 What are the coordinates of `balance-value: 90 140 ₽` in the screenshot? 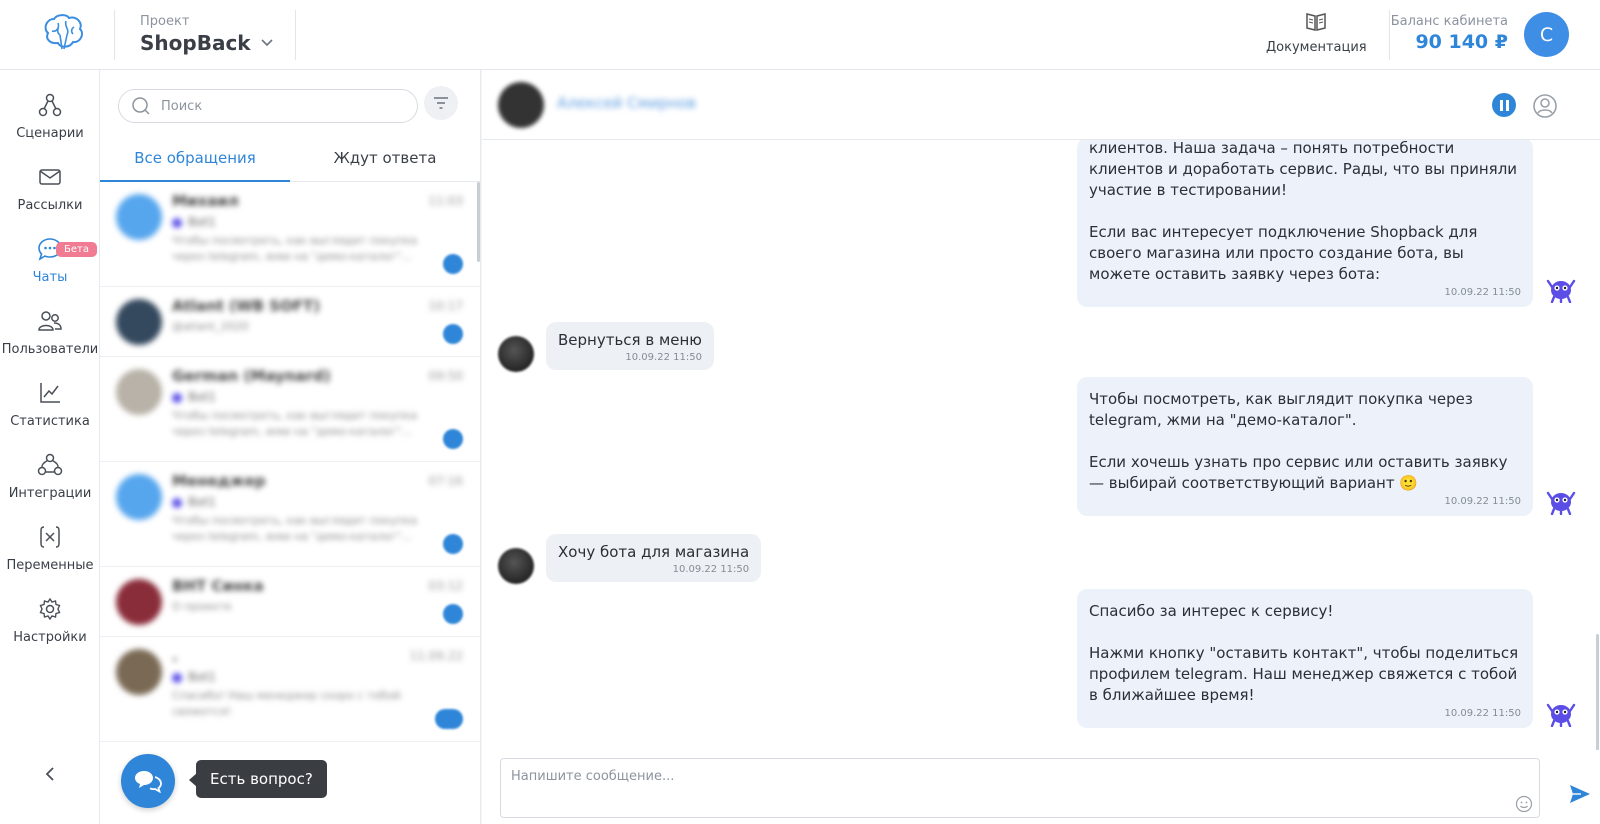 It's located at (1461, 42).